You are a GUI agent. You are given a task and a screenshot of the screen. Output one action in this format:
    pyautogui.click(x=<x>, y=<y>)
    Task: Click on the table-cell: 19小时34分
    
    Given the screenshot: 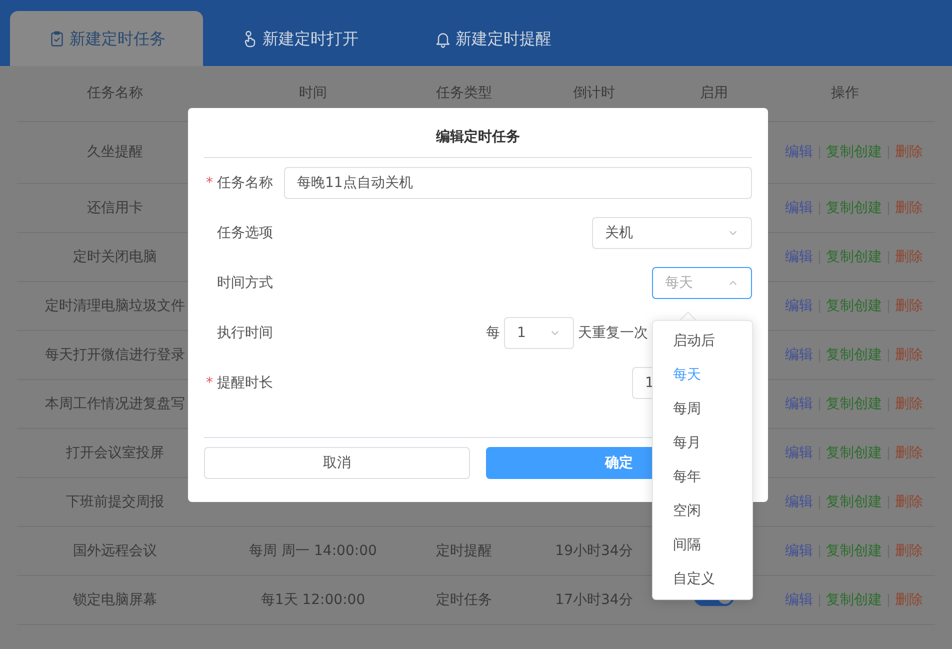 What is the action you would take?
    pyautogui.click(x=594, y=550)
    